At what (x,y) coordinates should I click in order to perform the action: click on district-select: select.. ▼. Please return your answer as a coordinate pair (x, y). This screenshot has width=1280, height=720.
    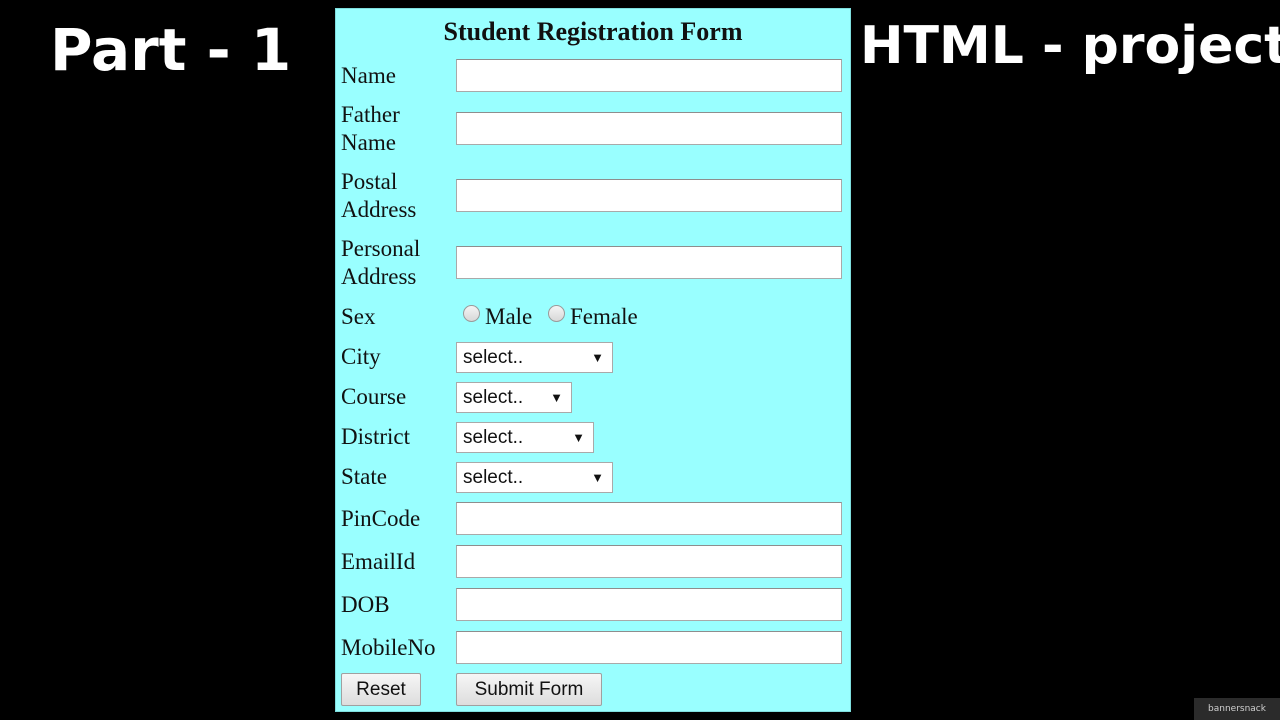
    Looking at the image, I should click on (525, 437).